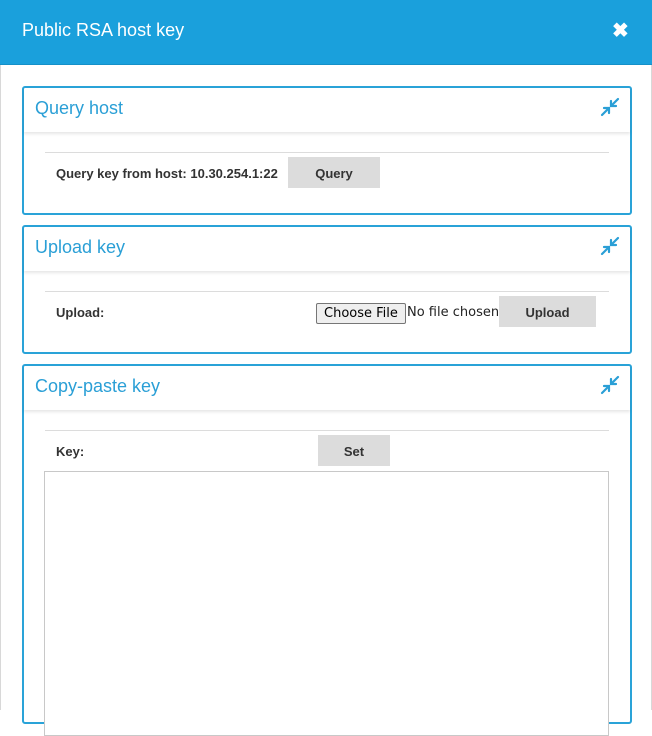 This screenshot has height=736, width=652. What do you see at coordinates (327, 249) in the screenshot?
I see `panel-header: Upload key` at bounding box center [327, 249].